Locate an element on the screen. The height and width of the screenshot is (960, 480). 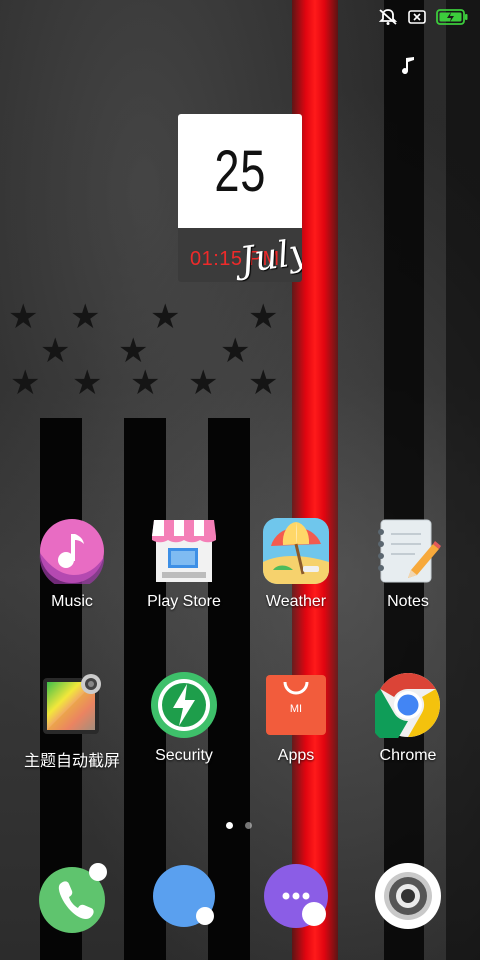
sim-off-icon is located at coordinates (417, 17).